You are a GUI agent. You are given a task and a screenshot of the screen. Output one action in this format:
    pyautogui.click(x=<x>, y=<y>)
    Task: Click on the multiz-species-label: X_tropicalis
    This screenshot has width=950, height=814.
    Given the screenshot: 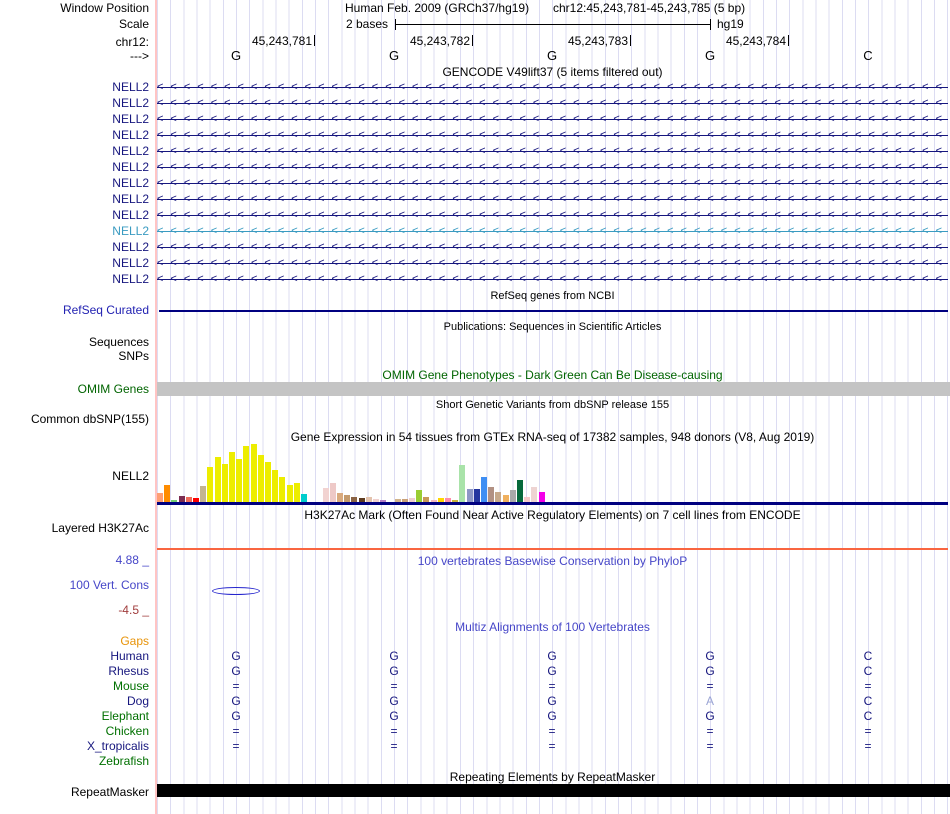 What is the action you would take?
    pyautogui.click(x=74, y=746)
    